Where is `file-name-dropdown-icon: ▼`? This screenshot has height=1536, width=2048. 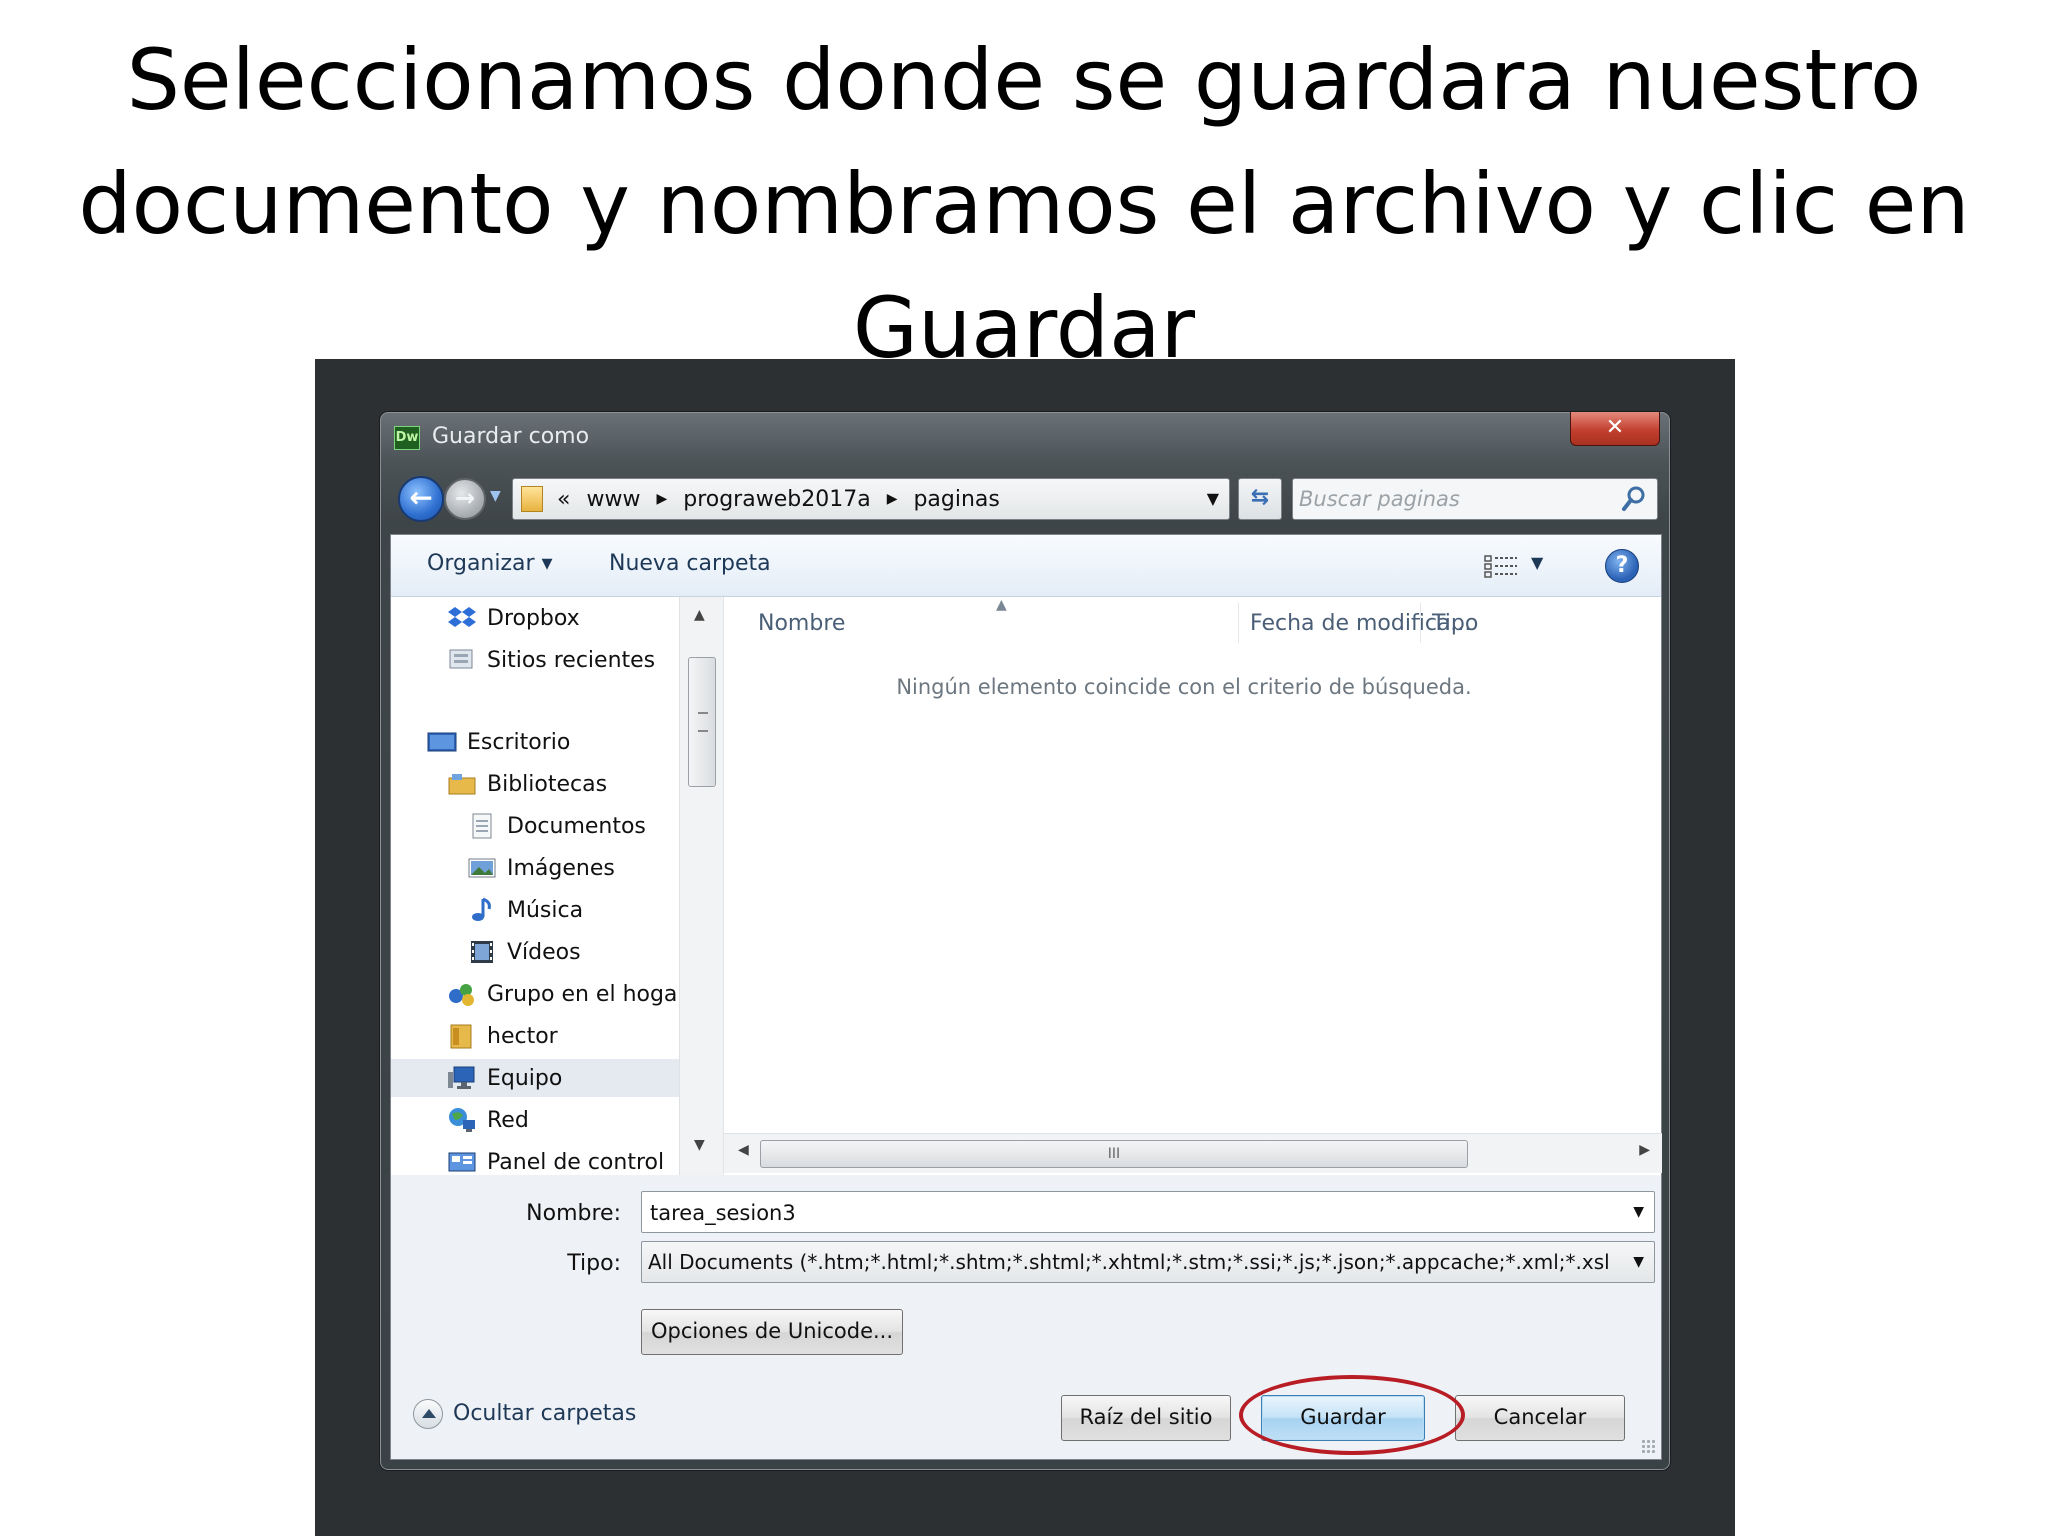 file-name-dropdown-icon: ▼ is located at coordinates (1638, 1212).